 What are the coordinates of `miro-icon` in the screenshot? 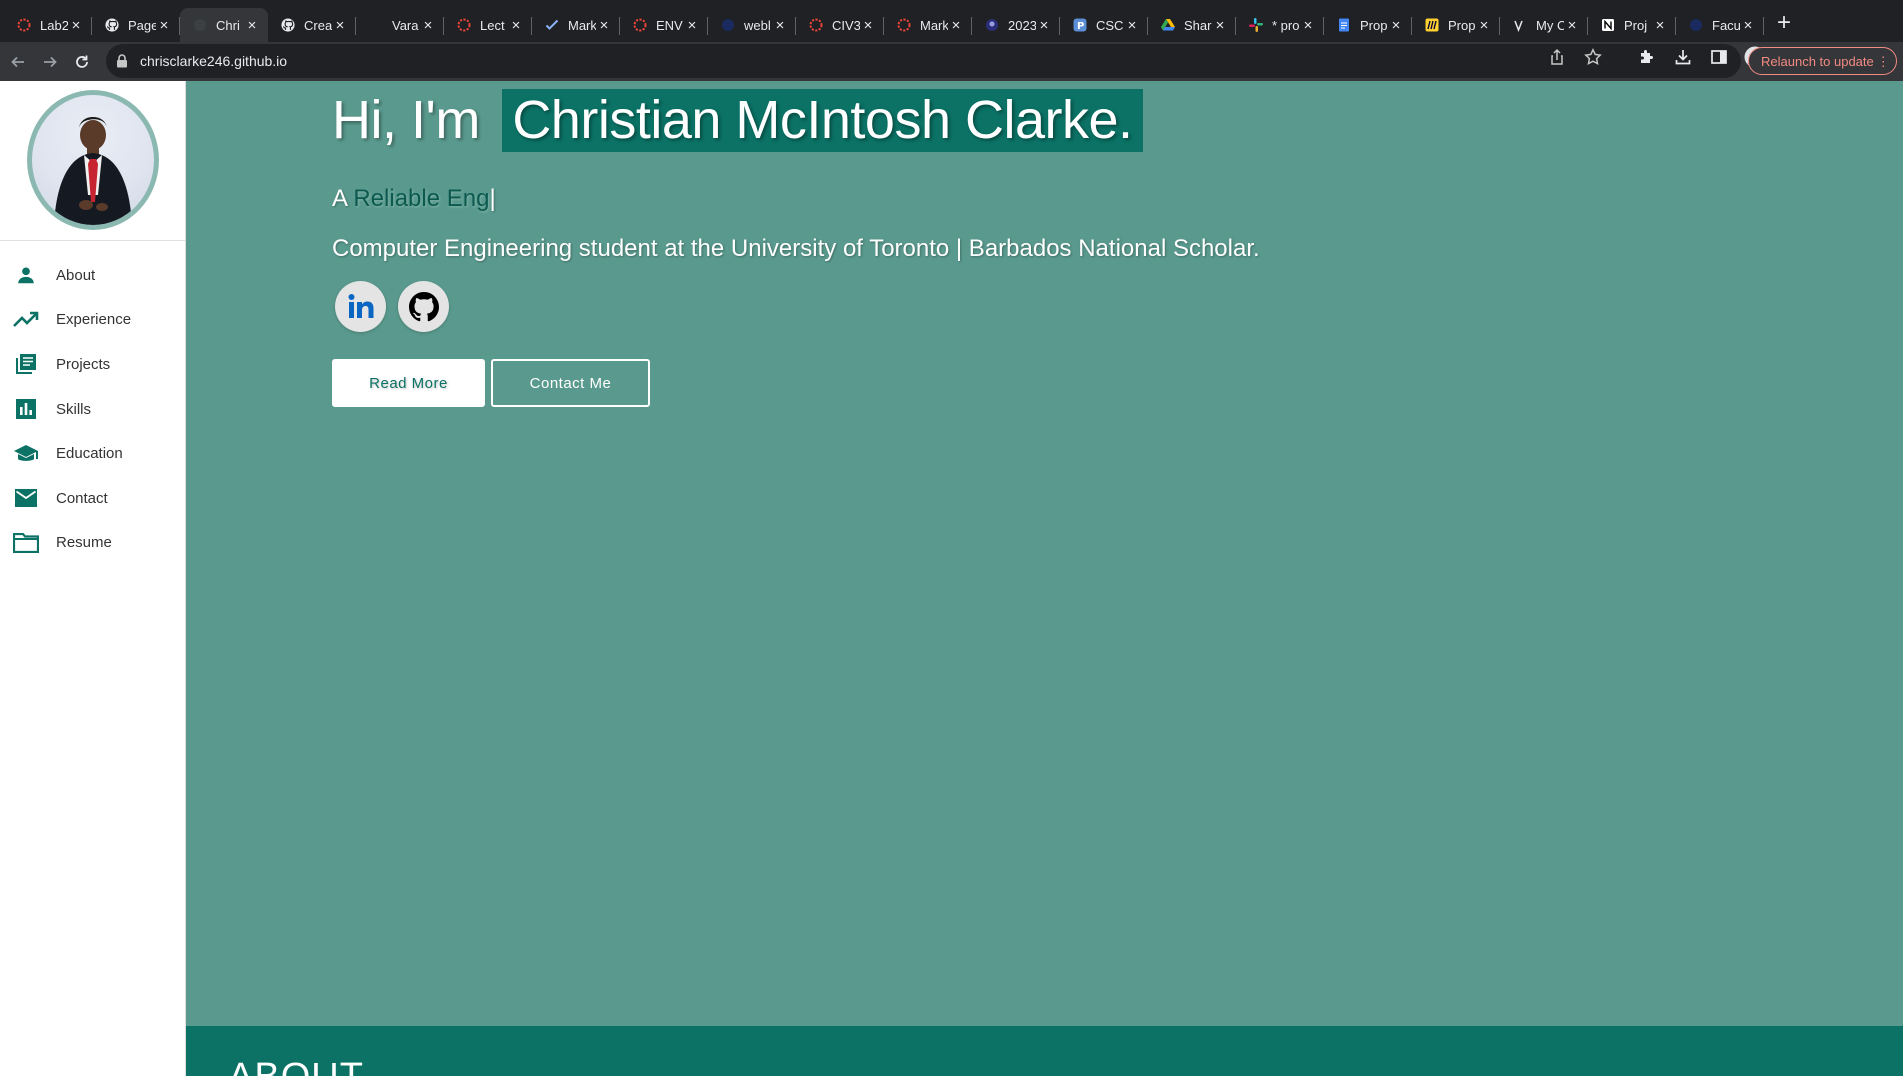 It's located at (1432, 25).